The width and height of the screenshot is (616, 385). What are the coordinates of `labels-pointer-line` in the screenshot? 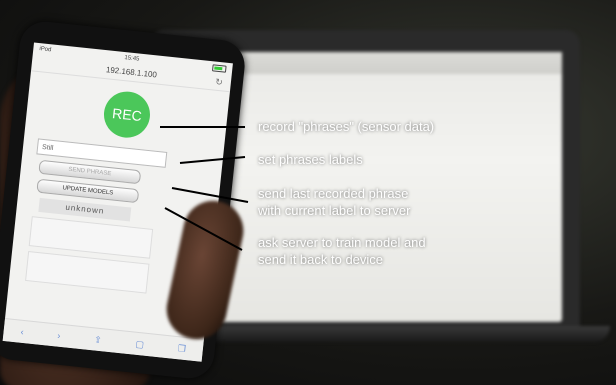 It's located at (212, 160).